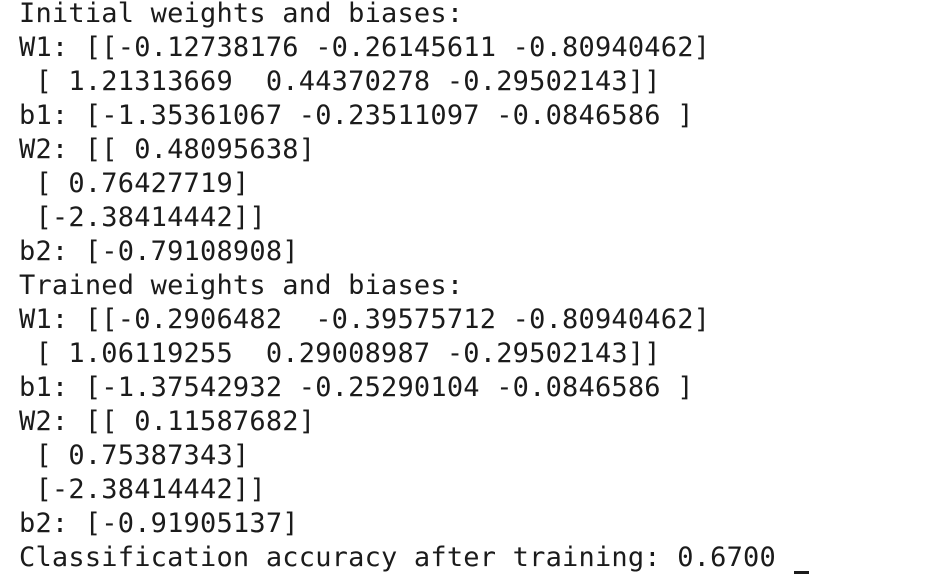 The width and height of the screenshot is (938, 580). Describe the element at coordinates (142, 217) in the screenshot. I see `output-line-initial-w2-row3: [-2.38414442]]` at that location.